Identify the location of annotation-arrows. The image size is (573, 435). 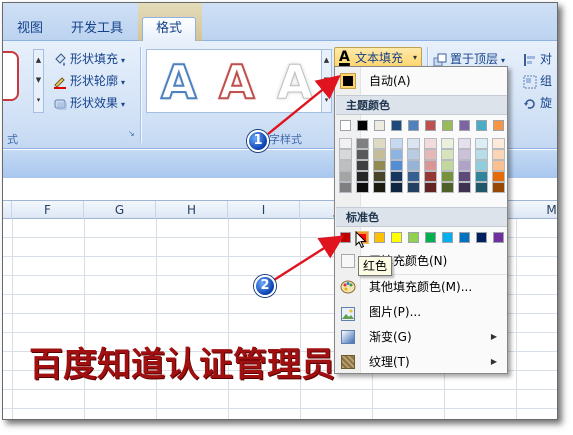
(306, 178).